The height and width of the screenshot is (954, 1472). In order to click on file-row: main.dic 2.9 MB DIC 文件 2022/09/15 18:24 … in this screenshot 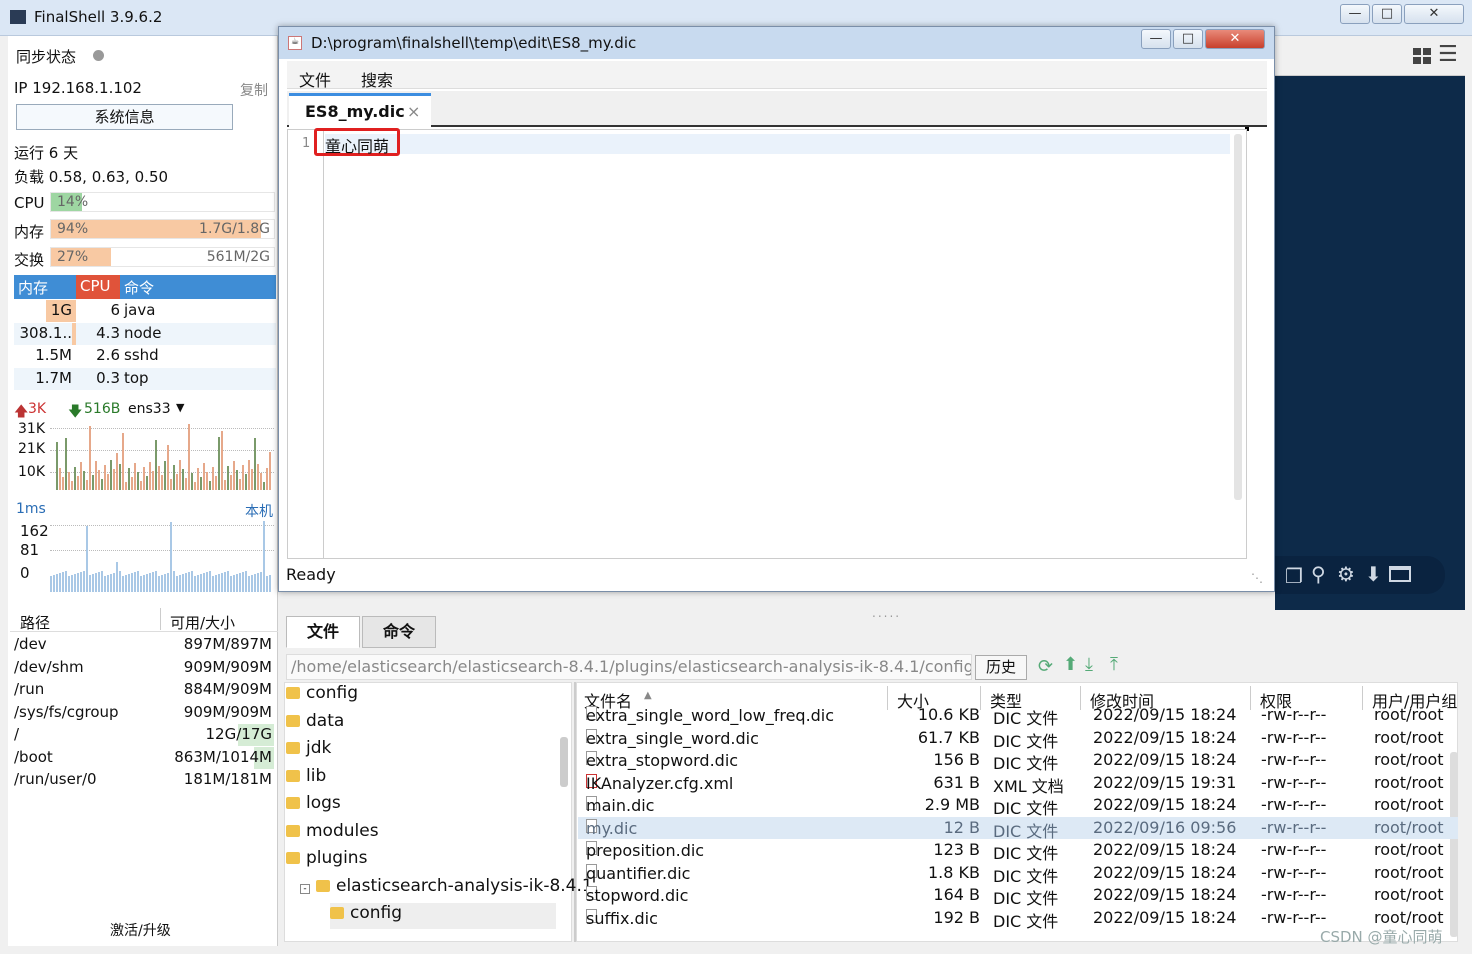, I will do `click(1018, 806)`.